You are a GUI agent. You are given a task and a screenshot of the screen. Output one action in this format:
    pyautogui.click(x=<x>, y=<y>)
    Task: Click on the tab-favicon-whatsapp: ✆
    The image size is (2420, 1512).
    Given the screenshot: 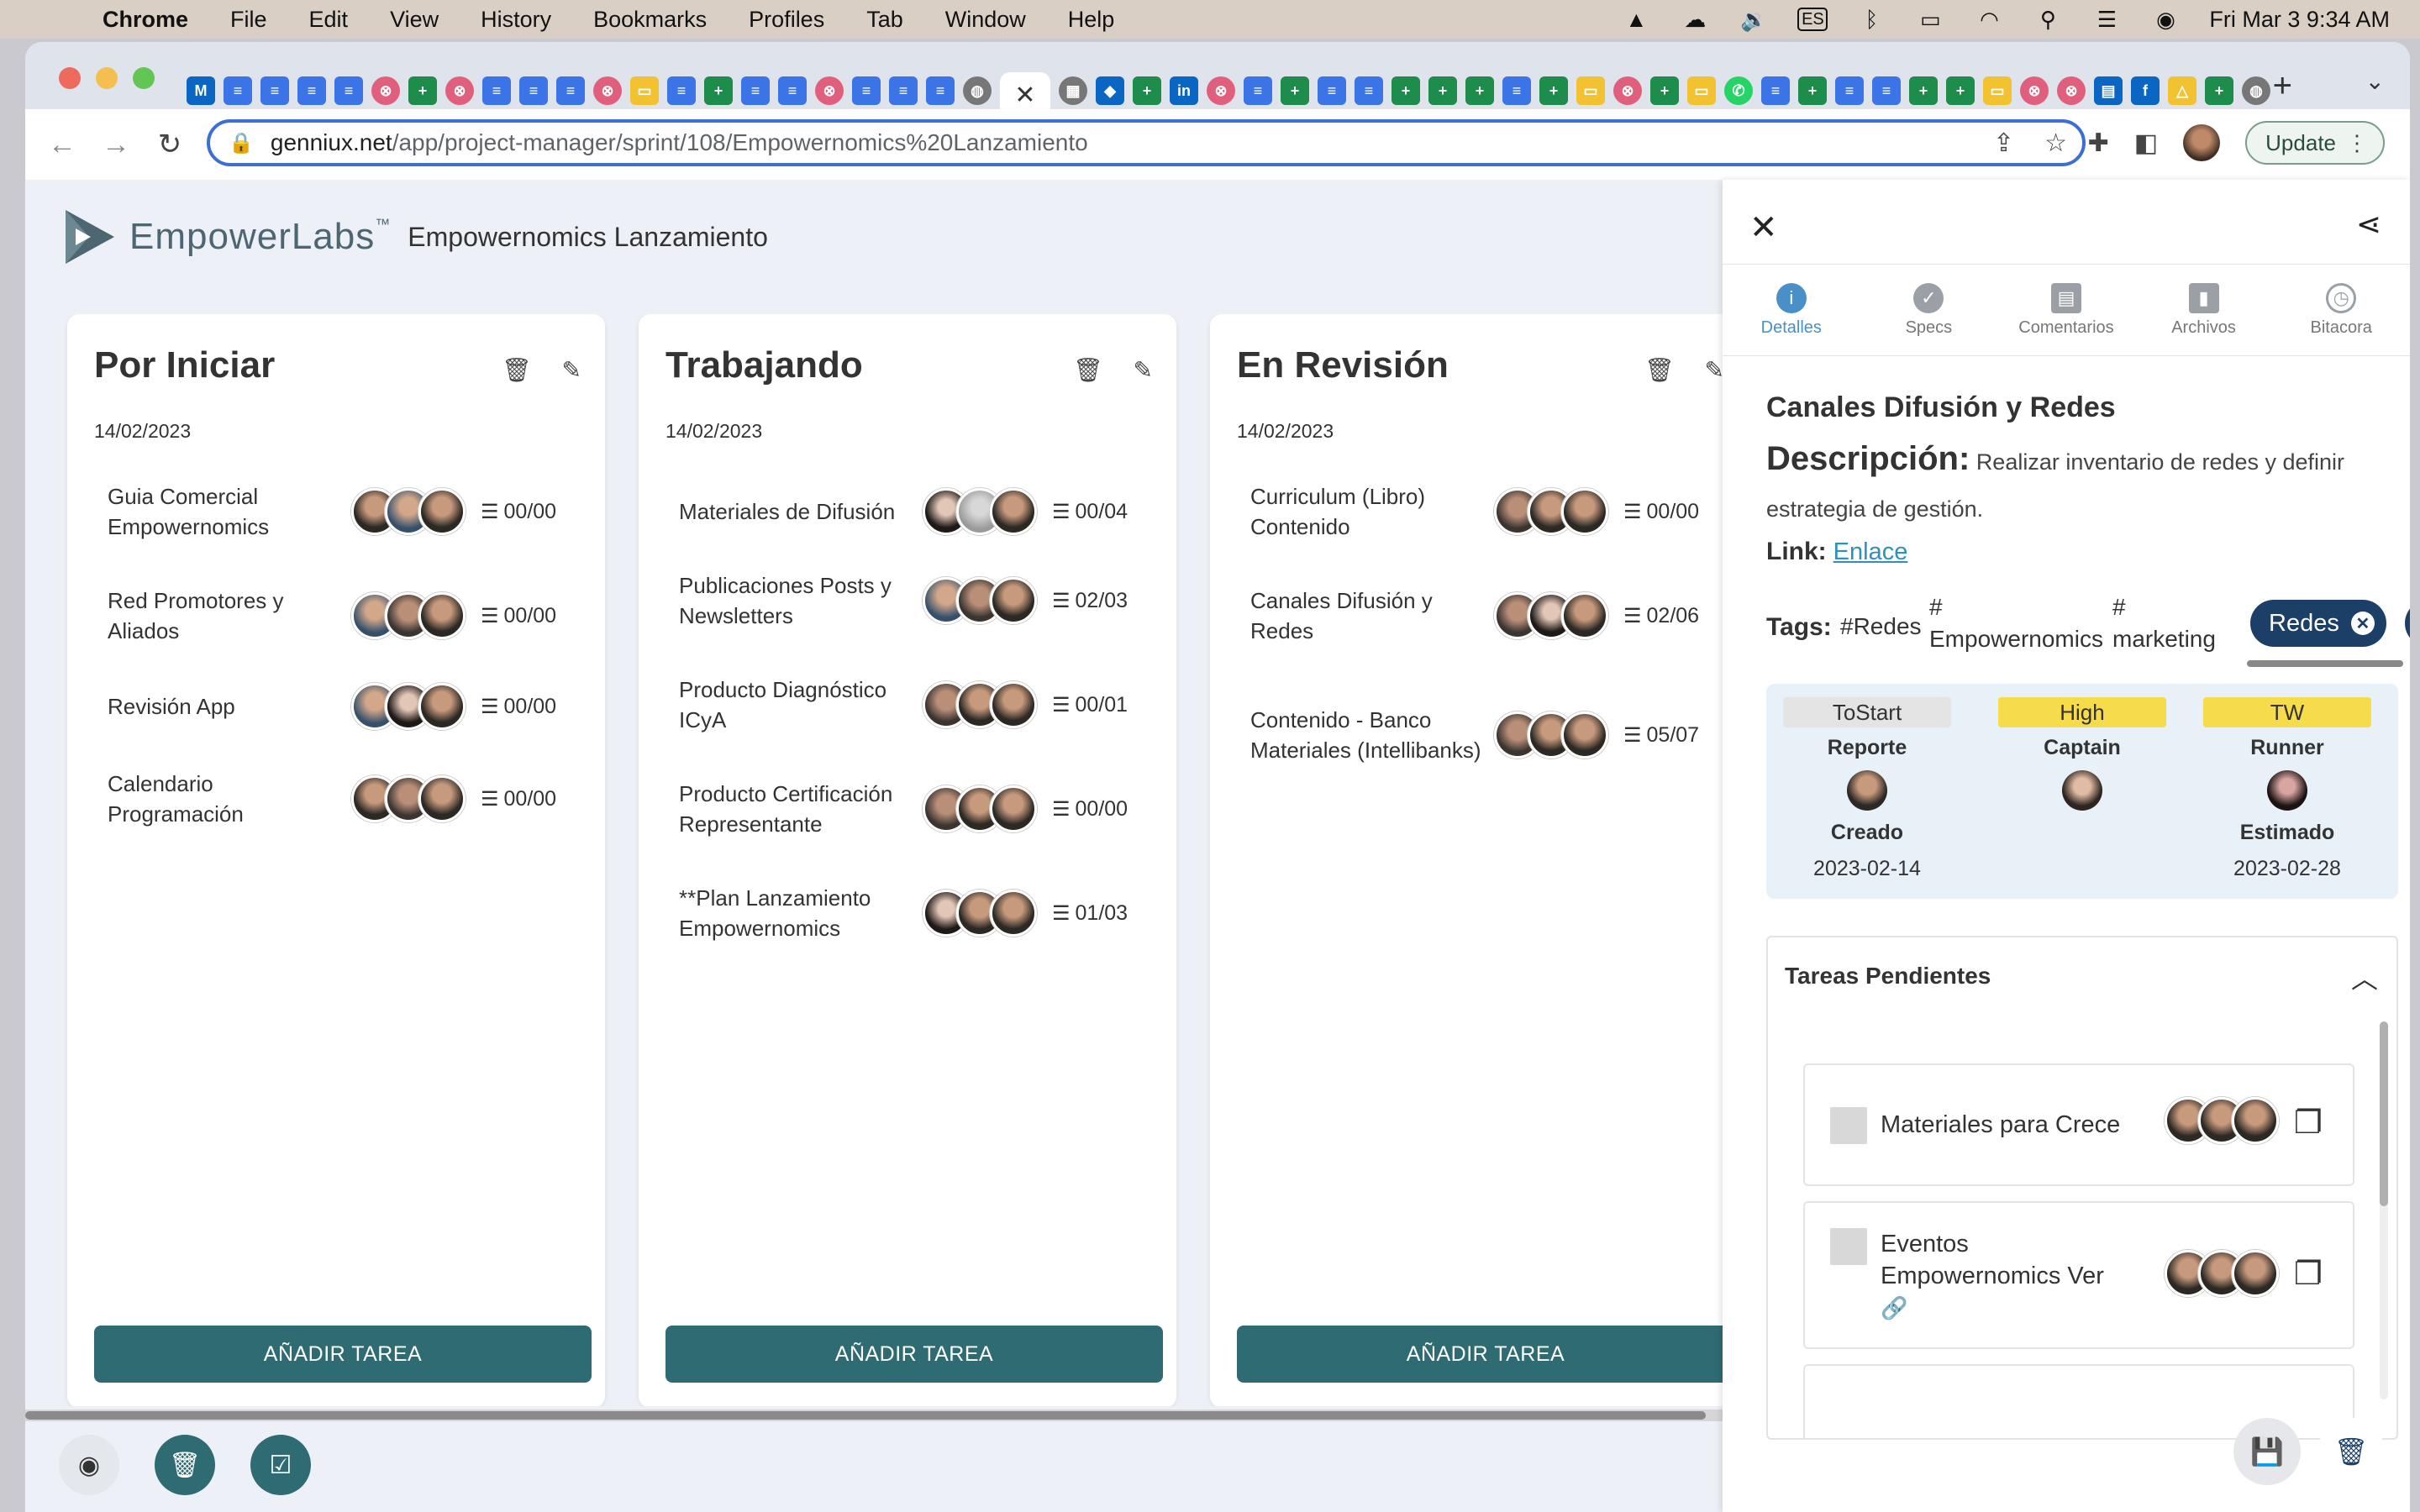 What is the action you would take?
    pyautogui.click(x=1739, y=90)
    